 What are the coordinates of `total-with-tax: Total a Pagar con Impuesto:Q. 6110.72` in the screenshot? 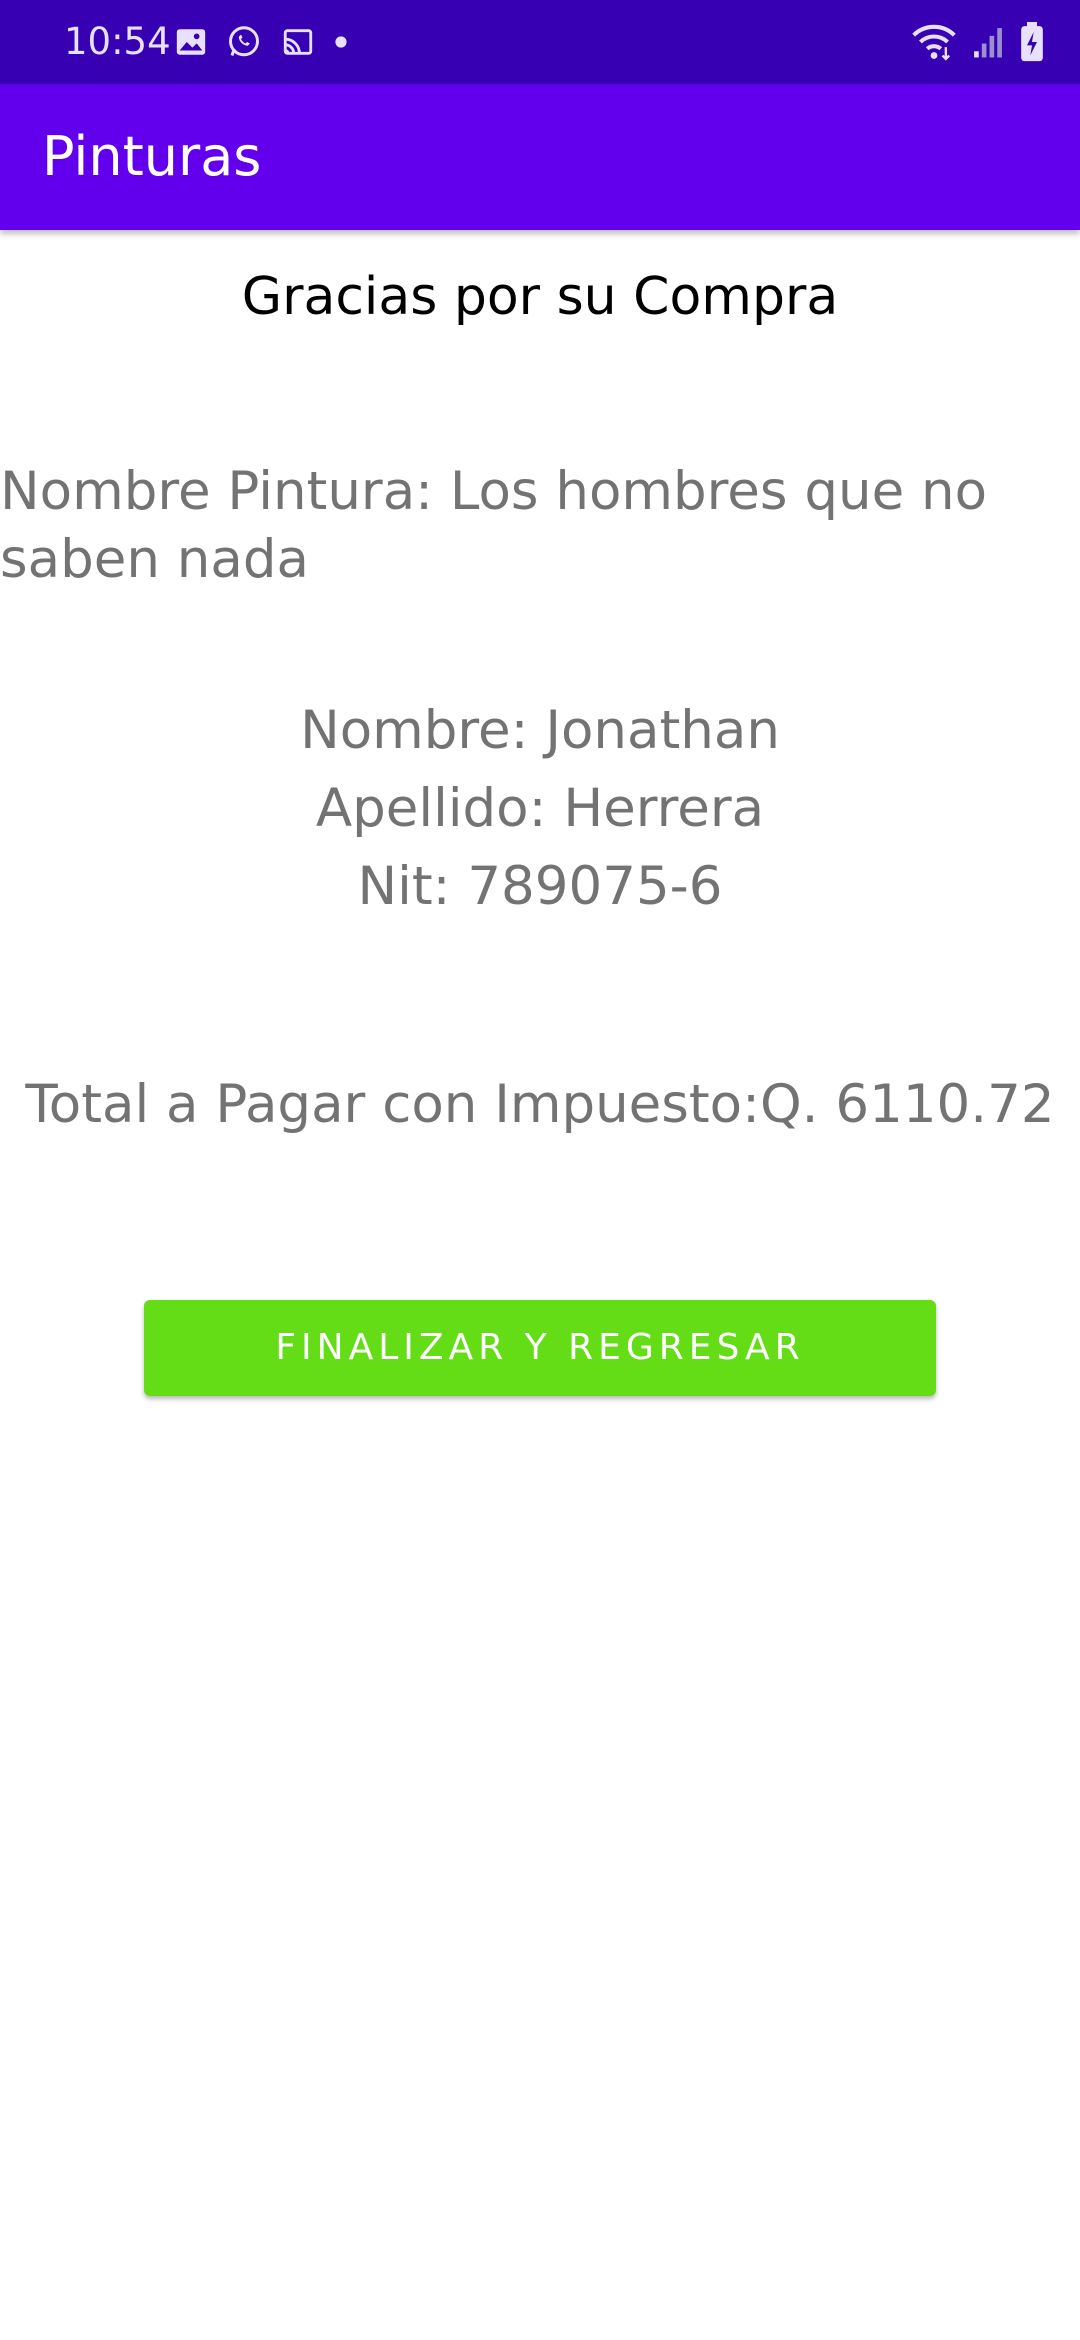 It's located at (540, 1104).